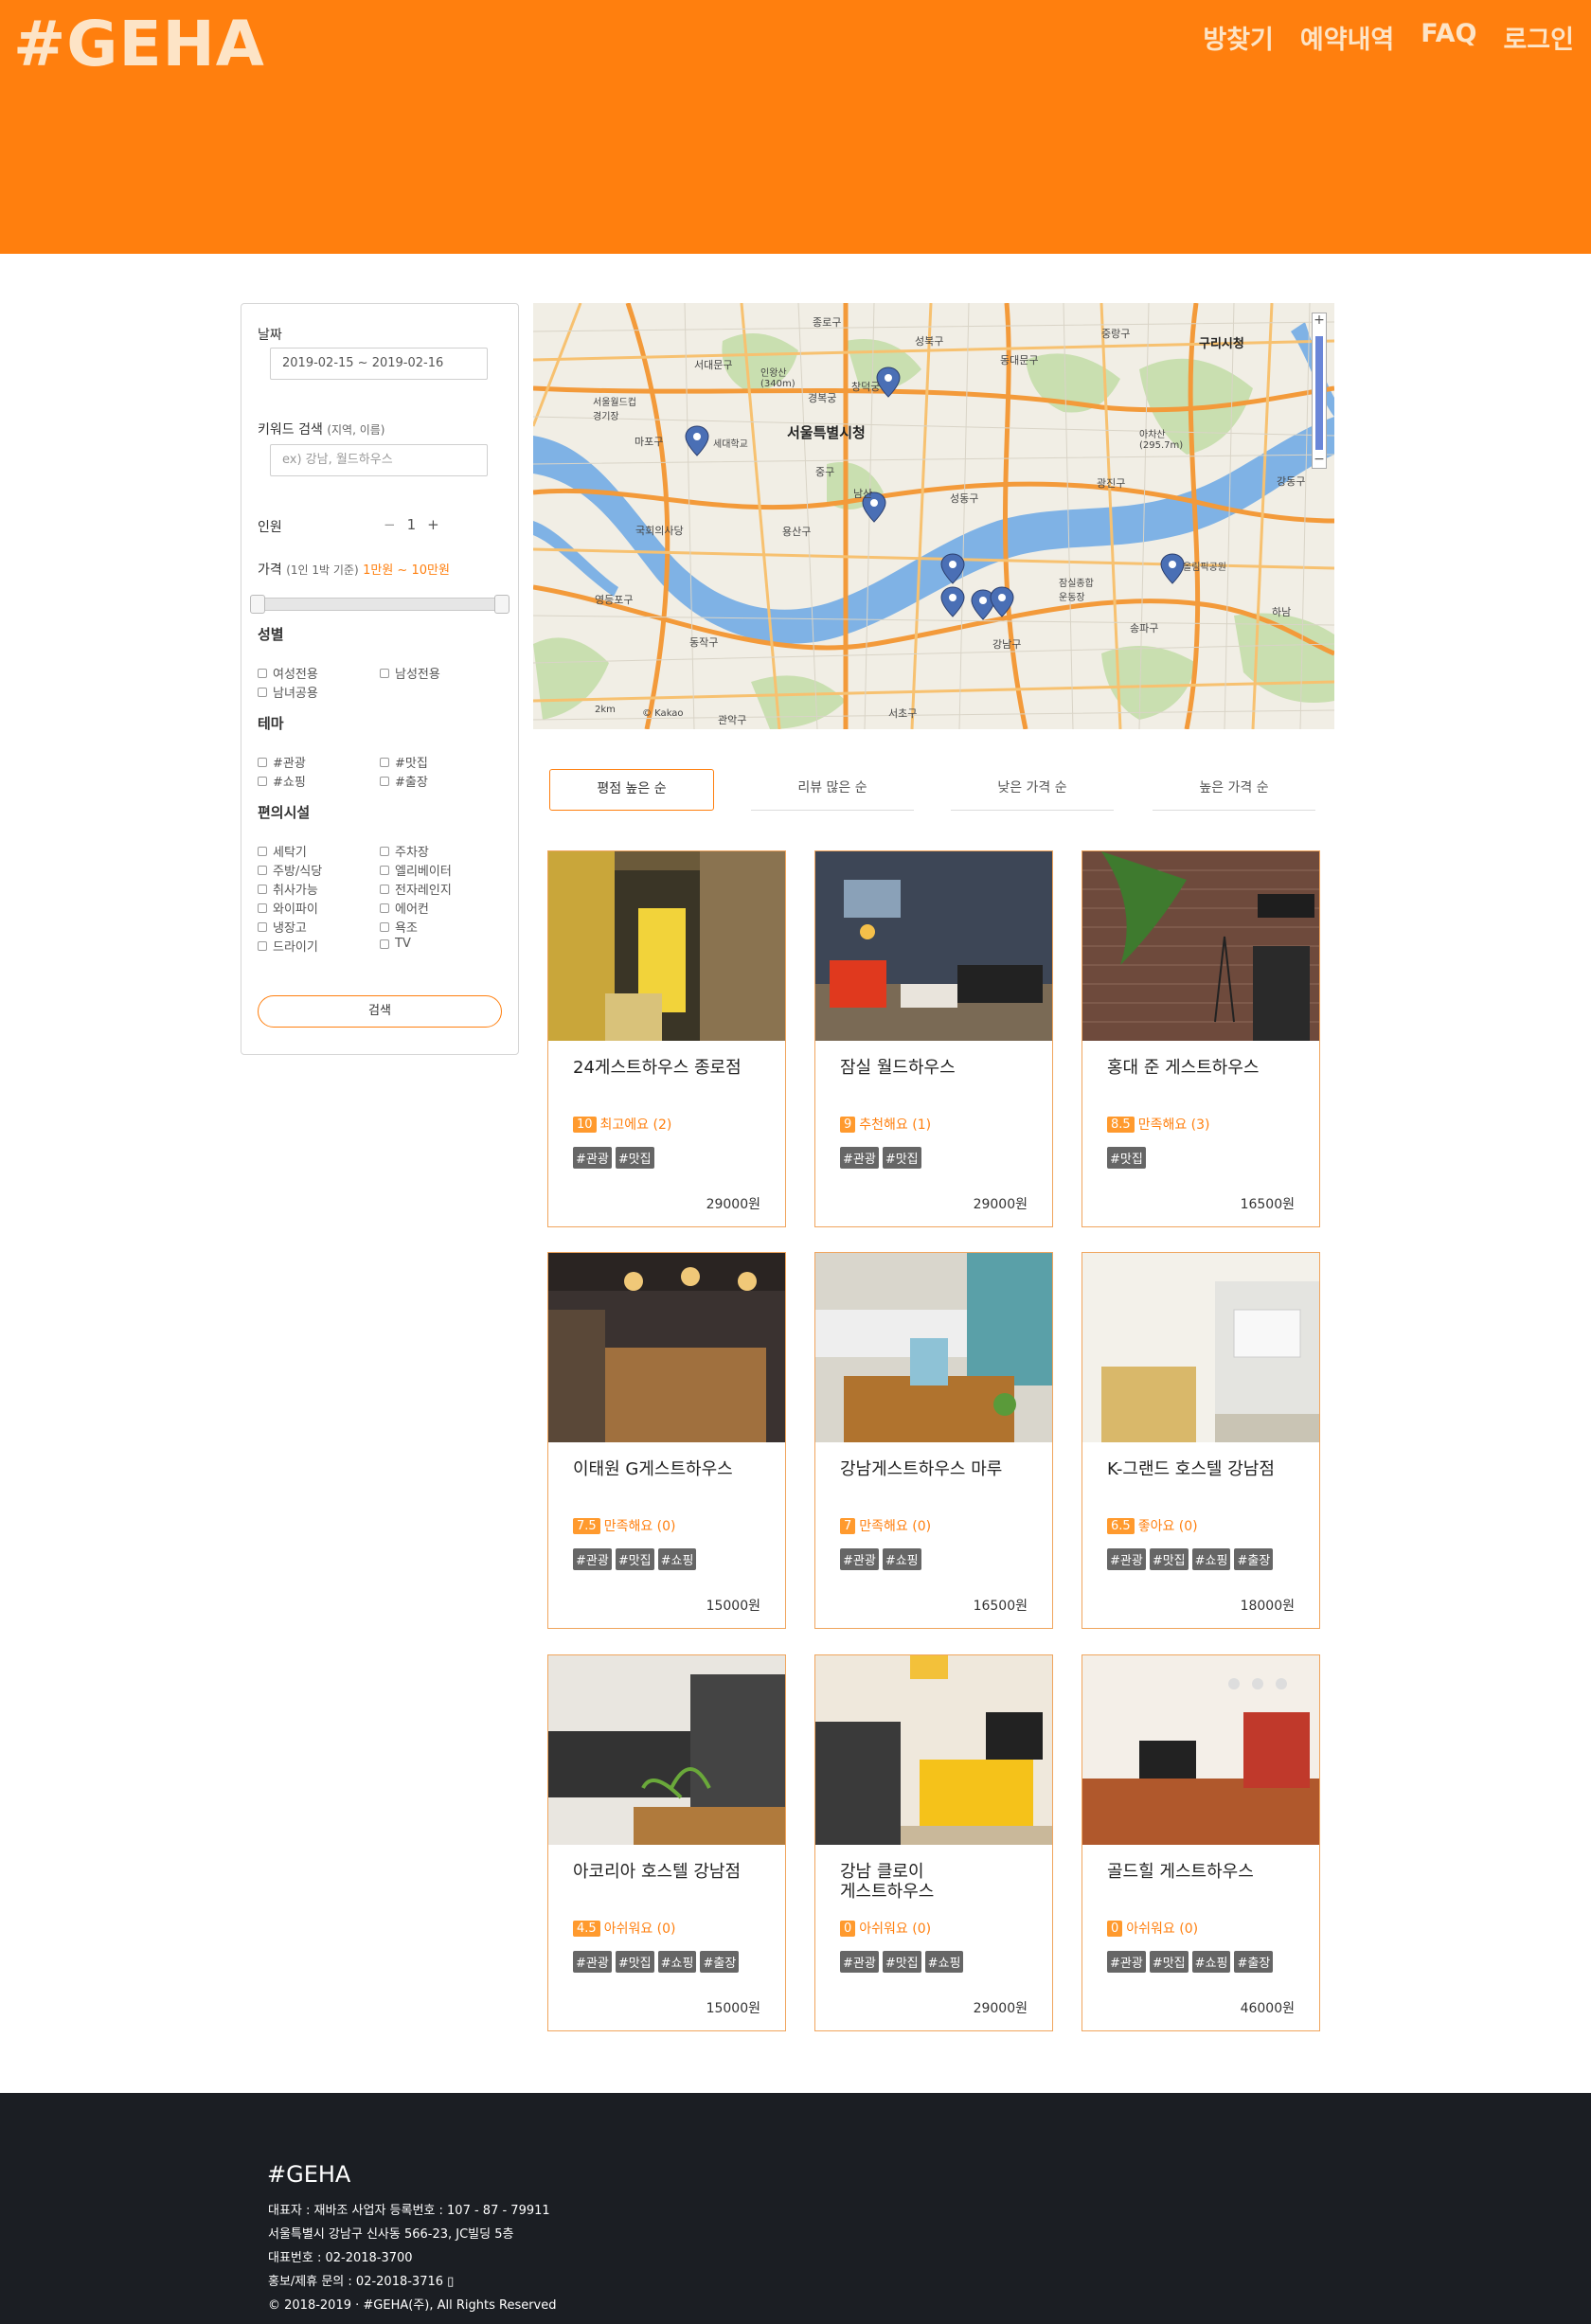 The image size is (1591, 2324). Describe the element at coordinates (1347, 38) in the screenshot. I see `nav-reservations: 예약내역` at that location.